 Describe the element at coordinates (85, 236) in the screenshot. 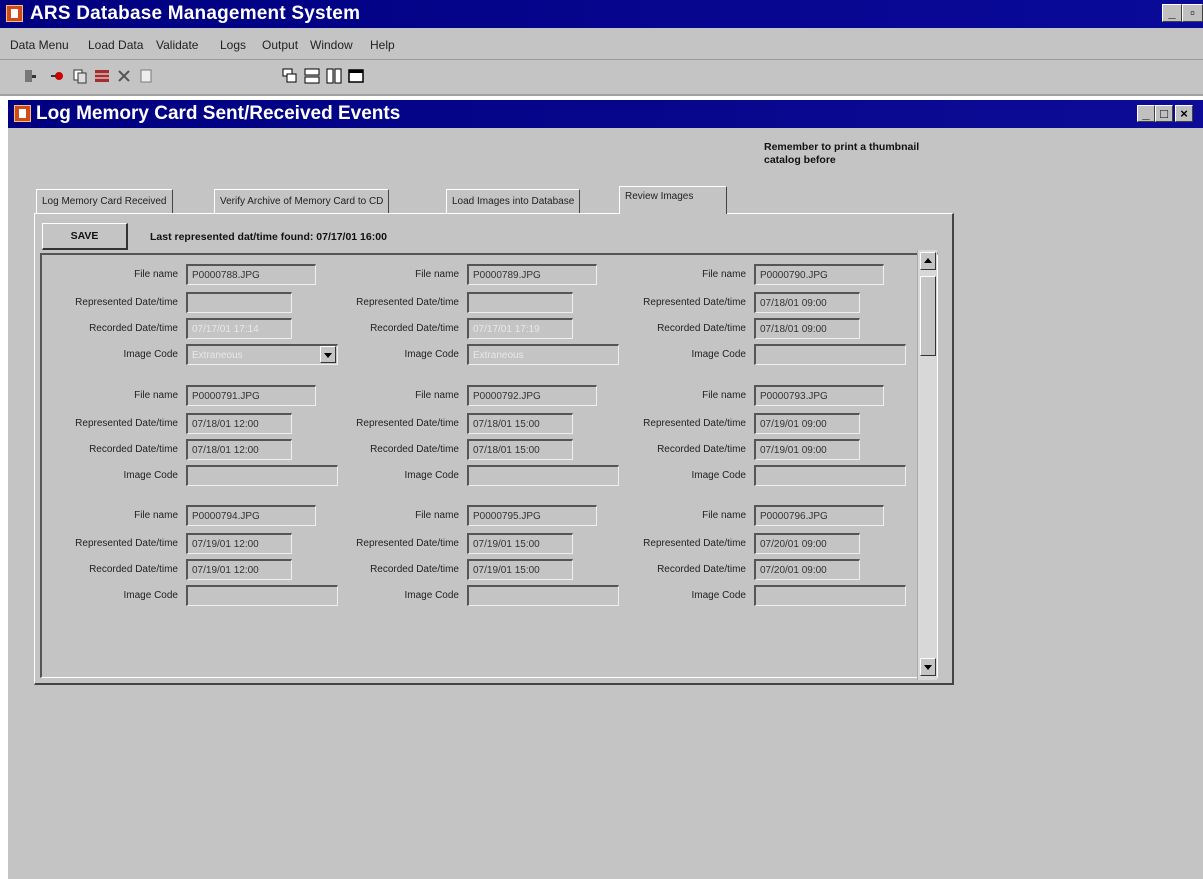

I see `save-button: SAVE` at that location.